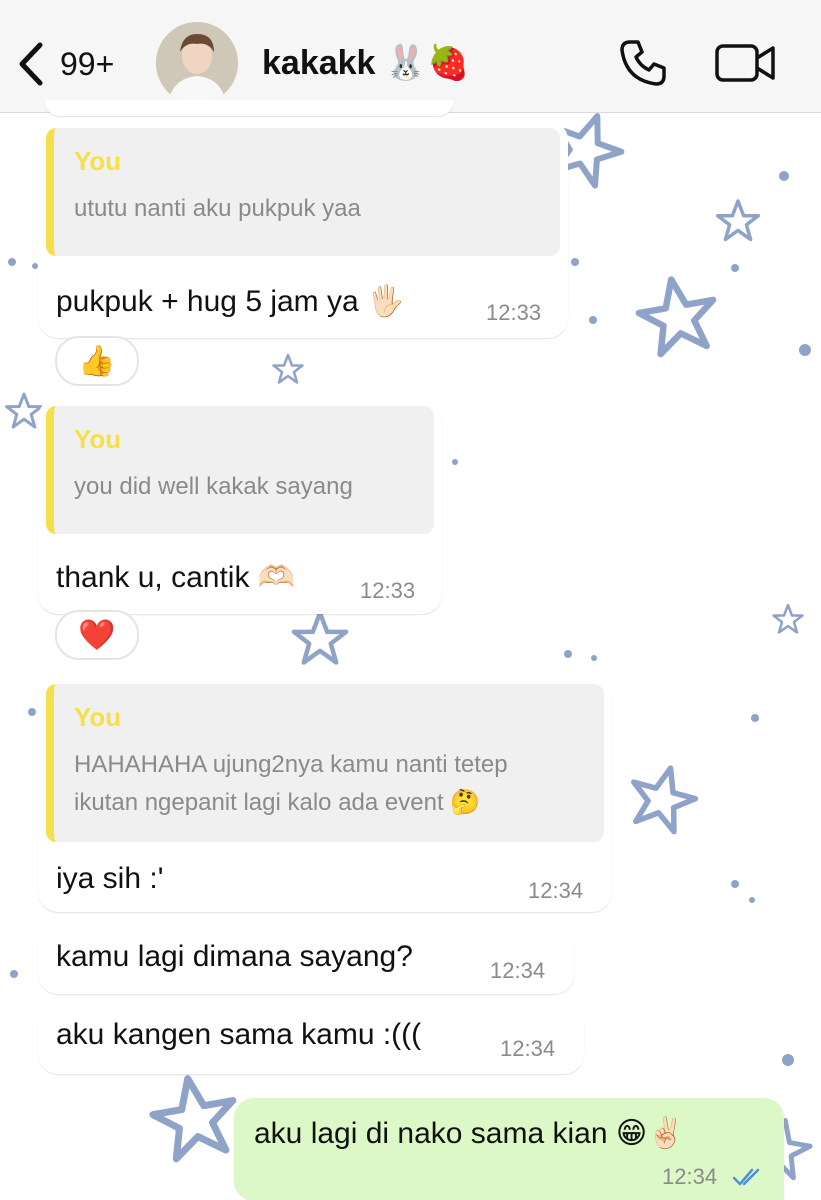 Image resolution: width=821 pixels, height=1200 pixels. I want to click on message-text: kamu lagi dimana sayang?, so click(234, 956).